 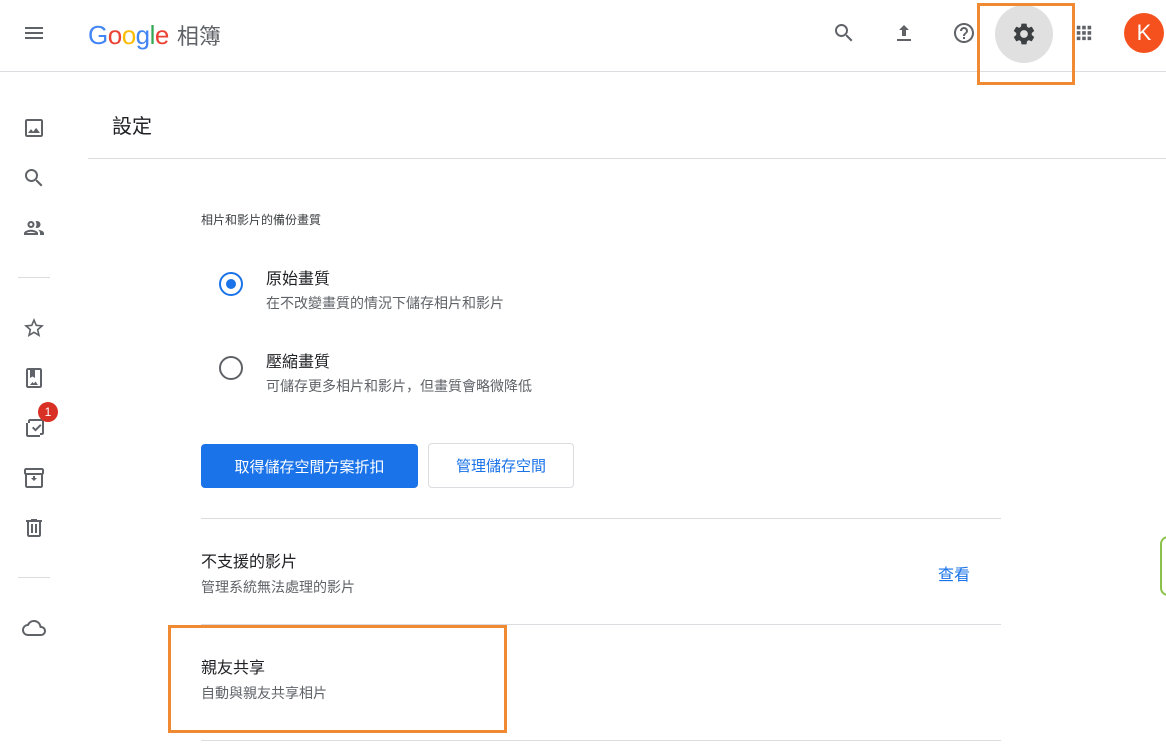 What do you see at coordinates (385, 304) in the screenshot?
I see `option-description: 在不改變畫質的情況下儲存相片和影片` at bounding box center [385, 304].